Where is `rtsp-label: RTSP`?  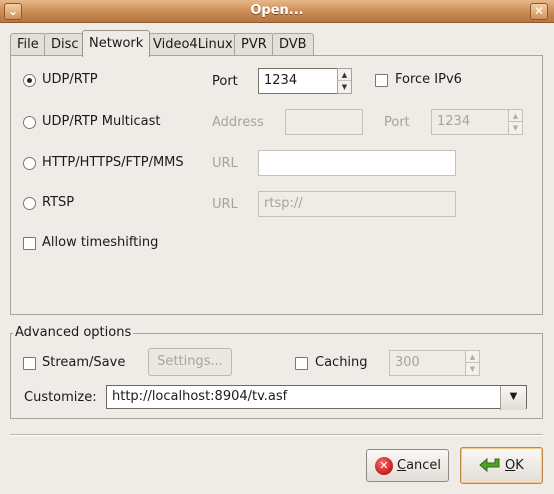
rtsp-label: RTSP is located at coordinates (58, 202).